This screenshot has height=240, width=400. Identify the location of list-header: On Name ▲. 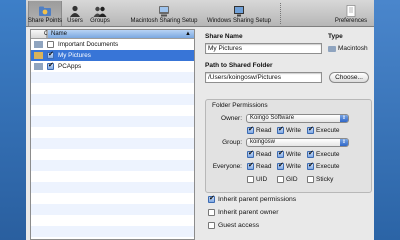
(112, 34).